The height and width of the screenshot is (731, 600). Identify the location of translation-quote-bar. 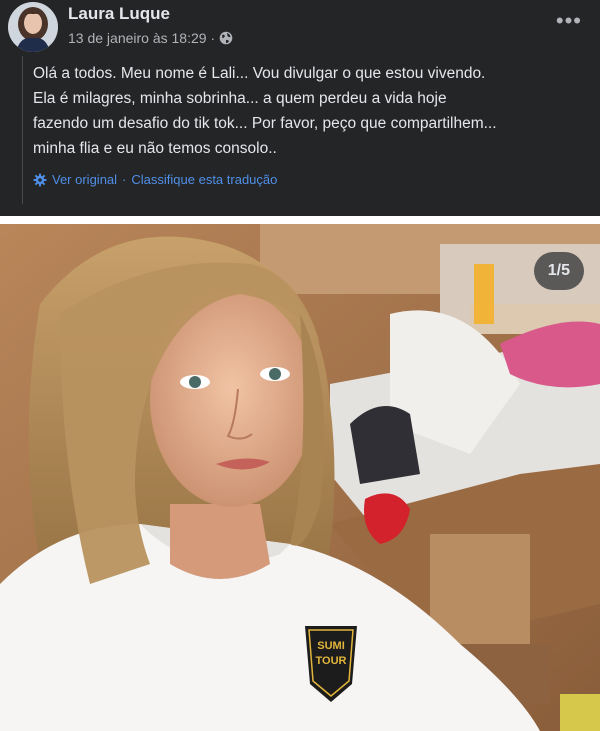
(22, 130).